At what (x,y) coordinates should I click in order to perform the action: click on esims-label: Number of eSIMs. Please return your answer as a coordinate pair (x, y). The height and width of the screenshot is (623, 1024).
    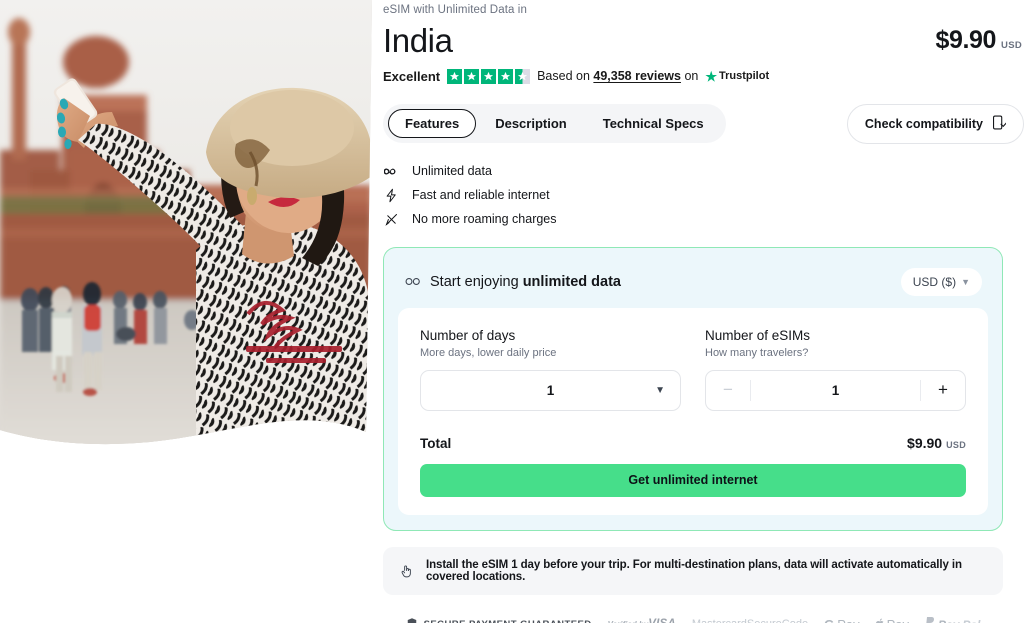
    Looking at the image, I should click on (758, 335).